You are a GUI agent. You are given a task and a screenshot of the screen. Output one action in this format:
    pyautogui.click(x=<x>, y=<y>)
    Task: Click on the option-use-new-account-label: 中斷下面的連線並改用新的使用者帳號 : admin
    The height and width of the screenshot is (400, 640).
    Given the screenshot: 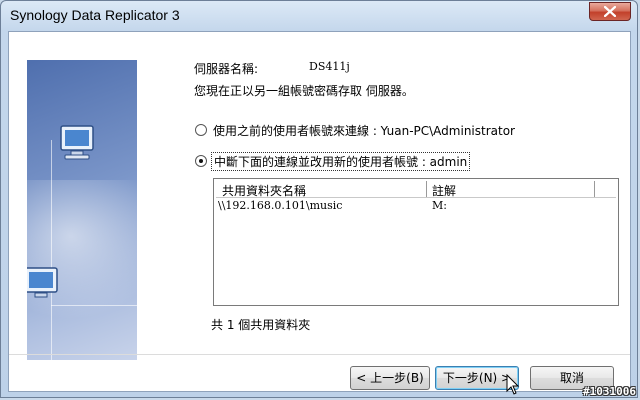 What is the action you would take?
    pyautogui.click(x=341, y=161)
    